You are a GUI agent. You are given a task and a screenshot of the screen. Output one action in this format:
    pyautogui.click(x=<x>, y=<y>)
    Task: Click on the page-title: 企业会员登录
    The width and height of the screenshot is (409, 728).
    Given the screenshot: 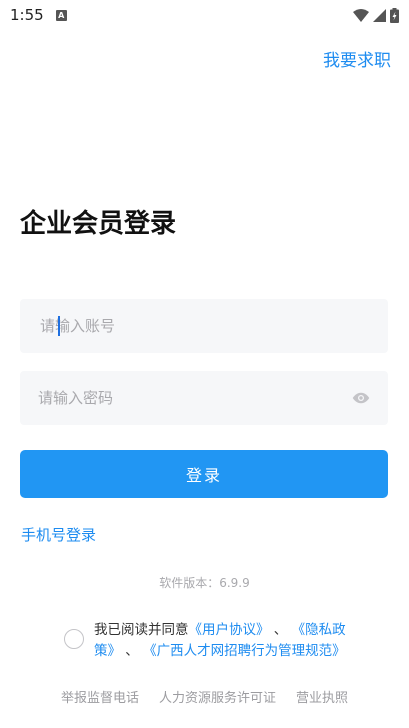 What is the action you would take?
    pyautogui.click(x=103, y=221)
    